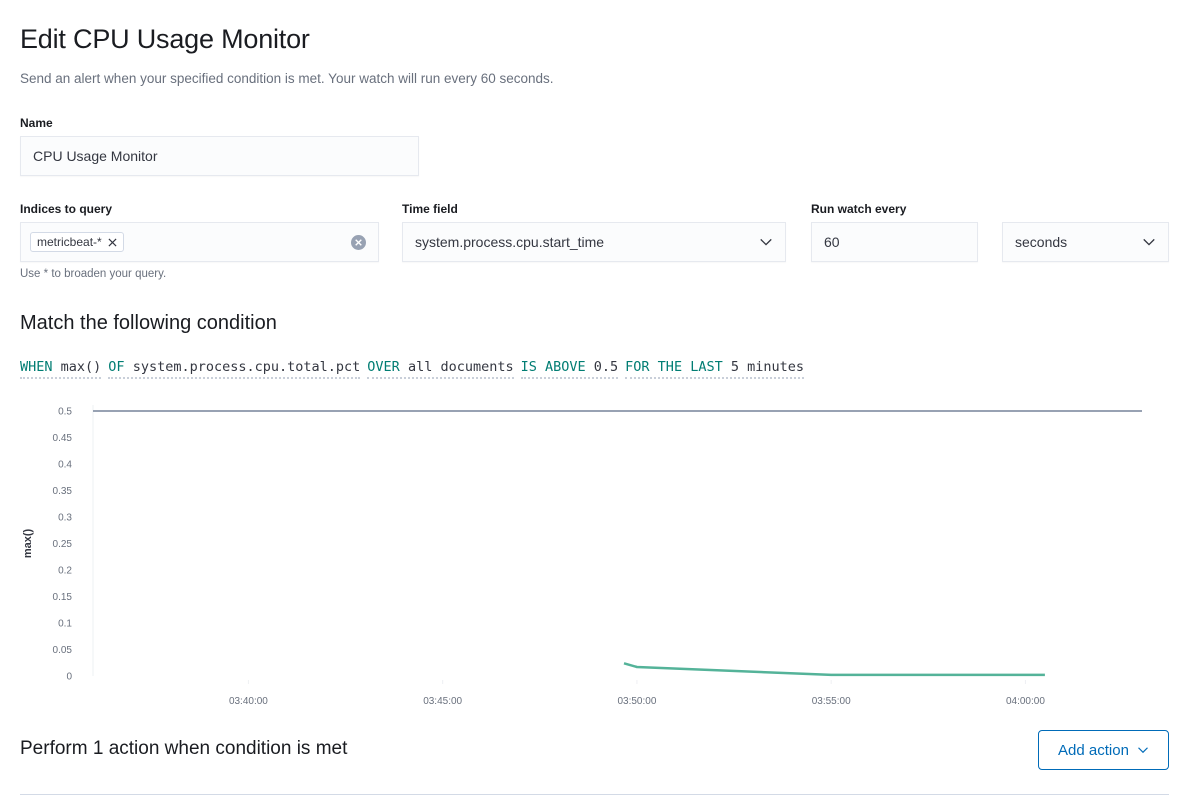 The width and height of the screenshot is (1191, 797). I want to click on x-tick-label: 03:55:00, so click(831, 701).